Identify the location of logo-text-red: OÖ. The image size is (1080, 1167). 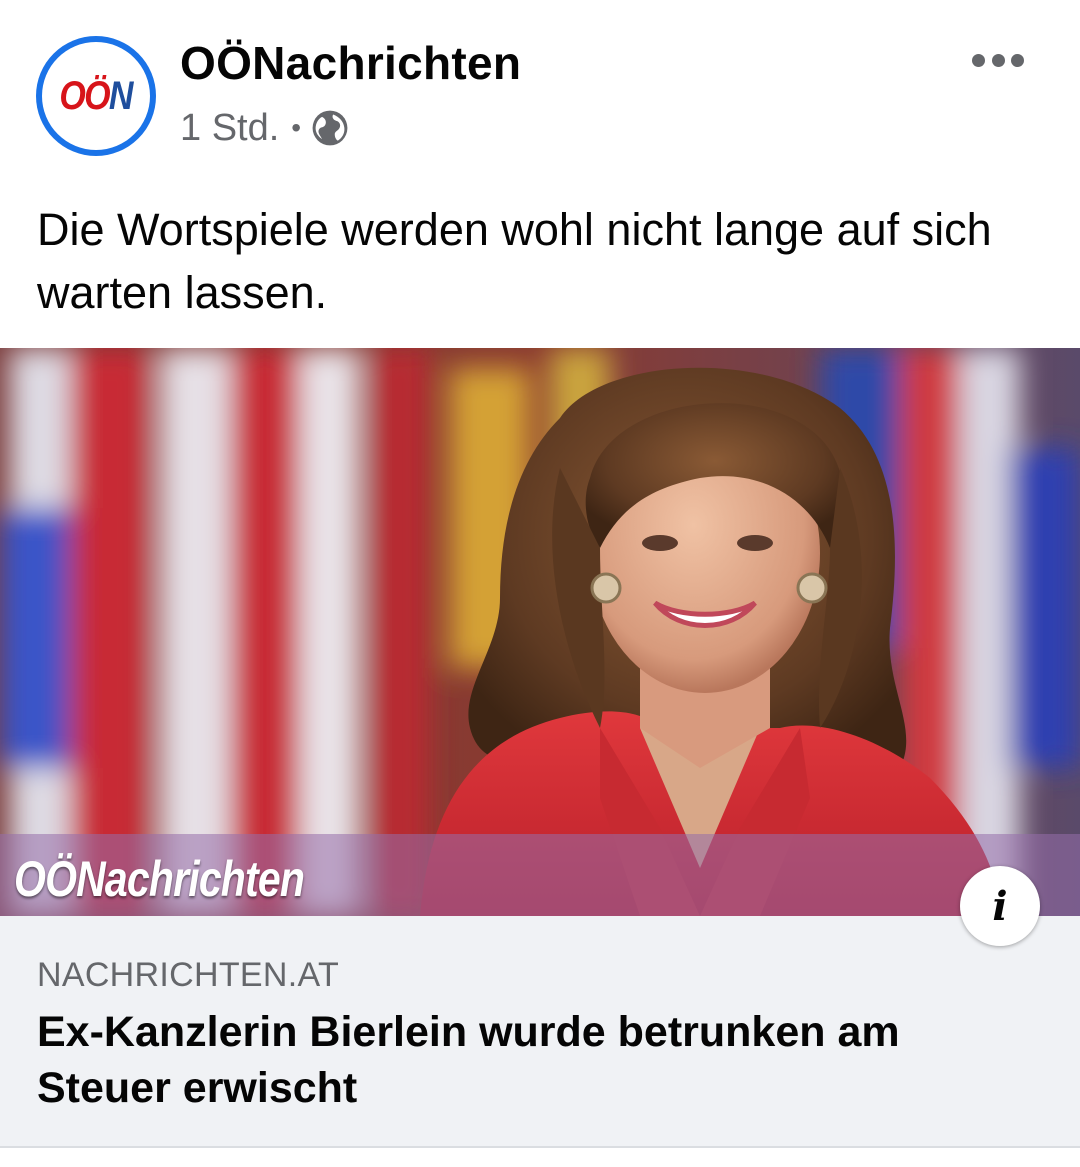
(85, 95).